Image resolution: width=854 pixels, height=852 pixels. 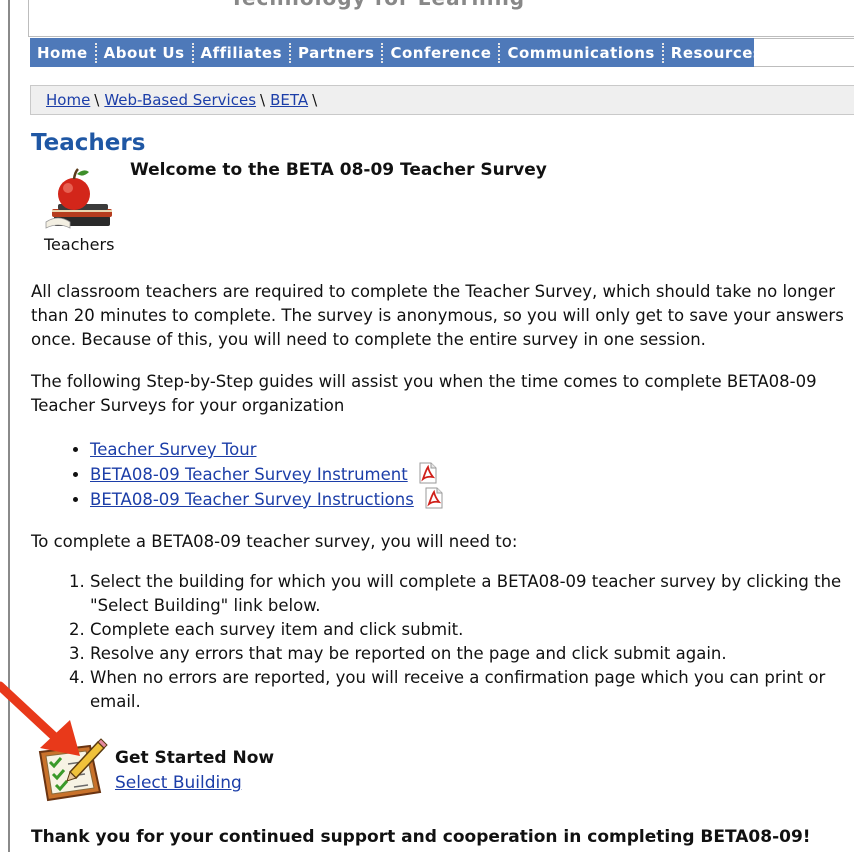 I want to click on breadcrumb: Home \ Web-Based Services \ BETA \, so click(x=442, y=100).